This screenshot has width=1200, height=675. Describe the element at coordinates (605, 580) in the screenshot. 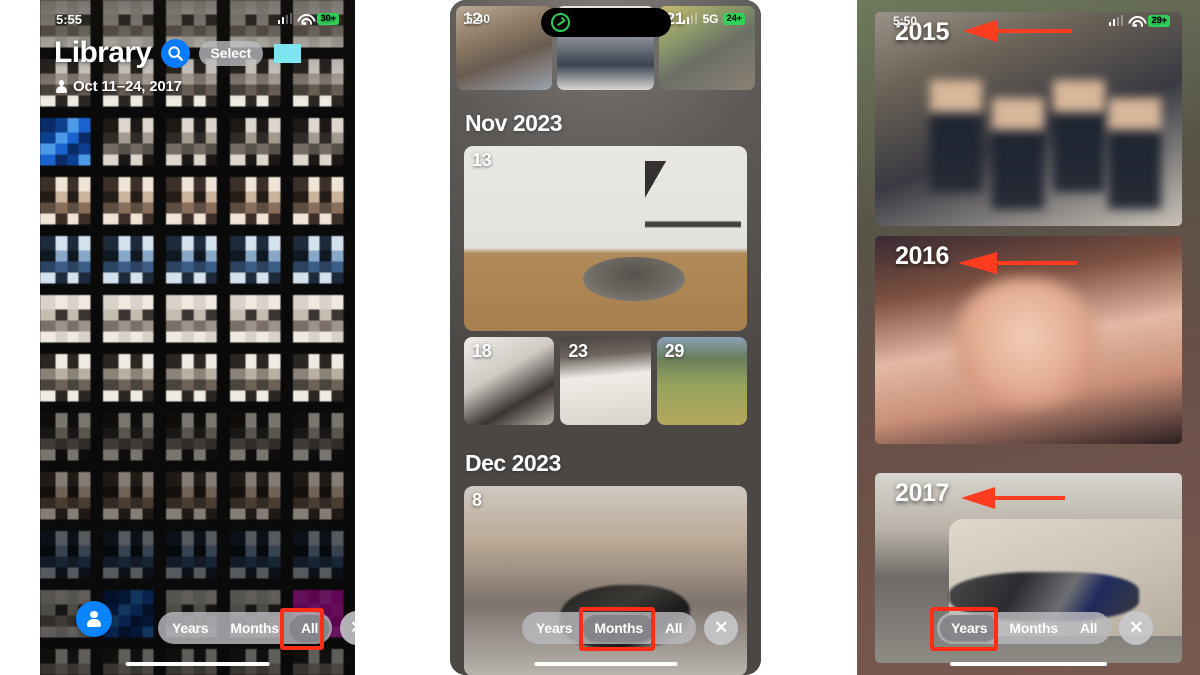

I see `photo-tile-large: 8` at that location.